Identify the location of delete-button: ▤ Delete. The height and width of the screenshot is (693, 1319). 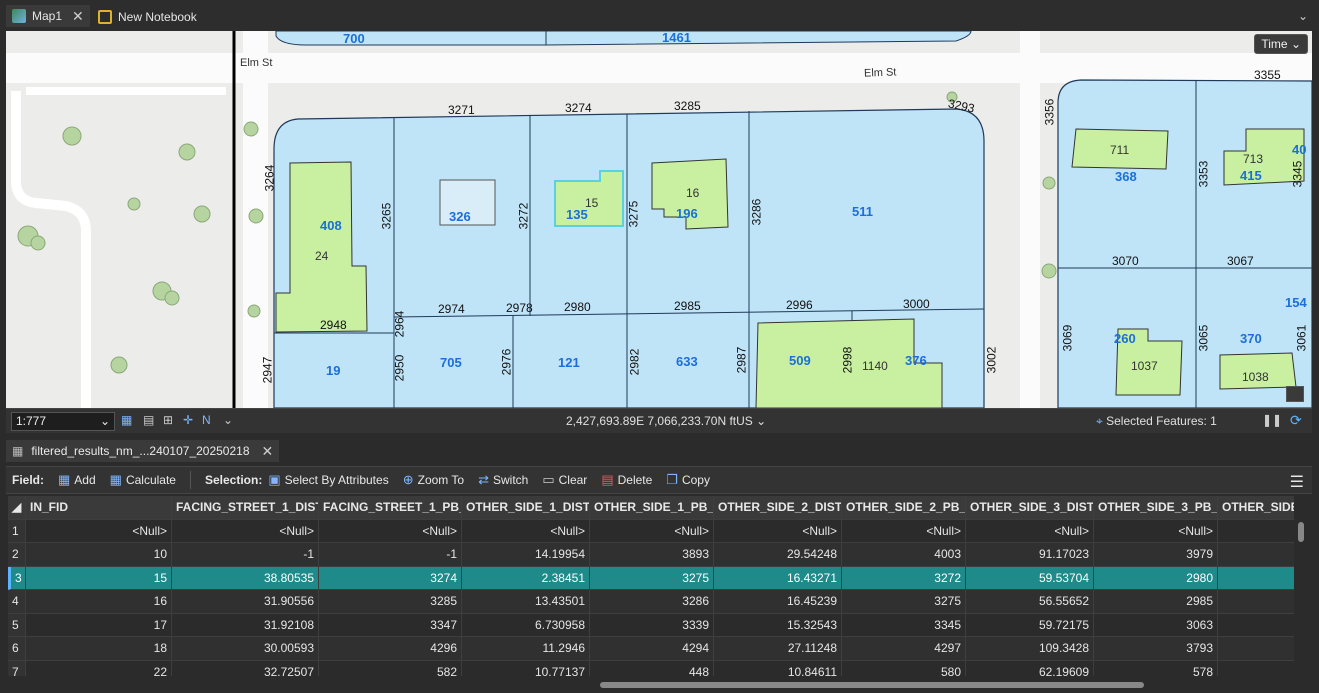
(626, 480).